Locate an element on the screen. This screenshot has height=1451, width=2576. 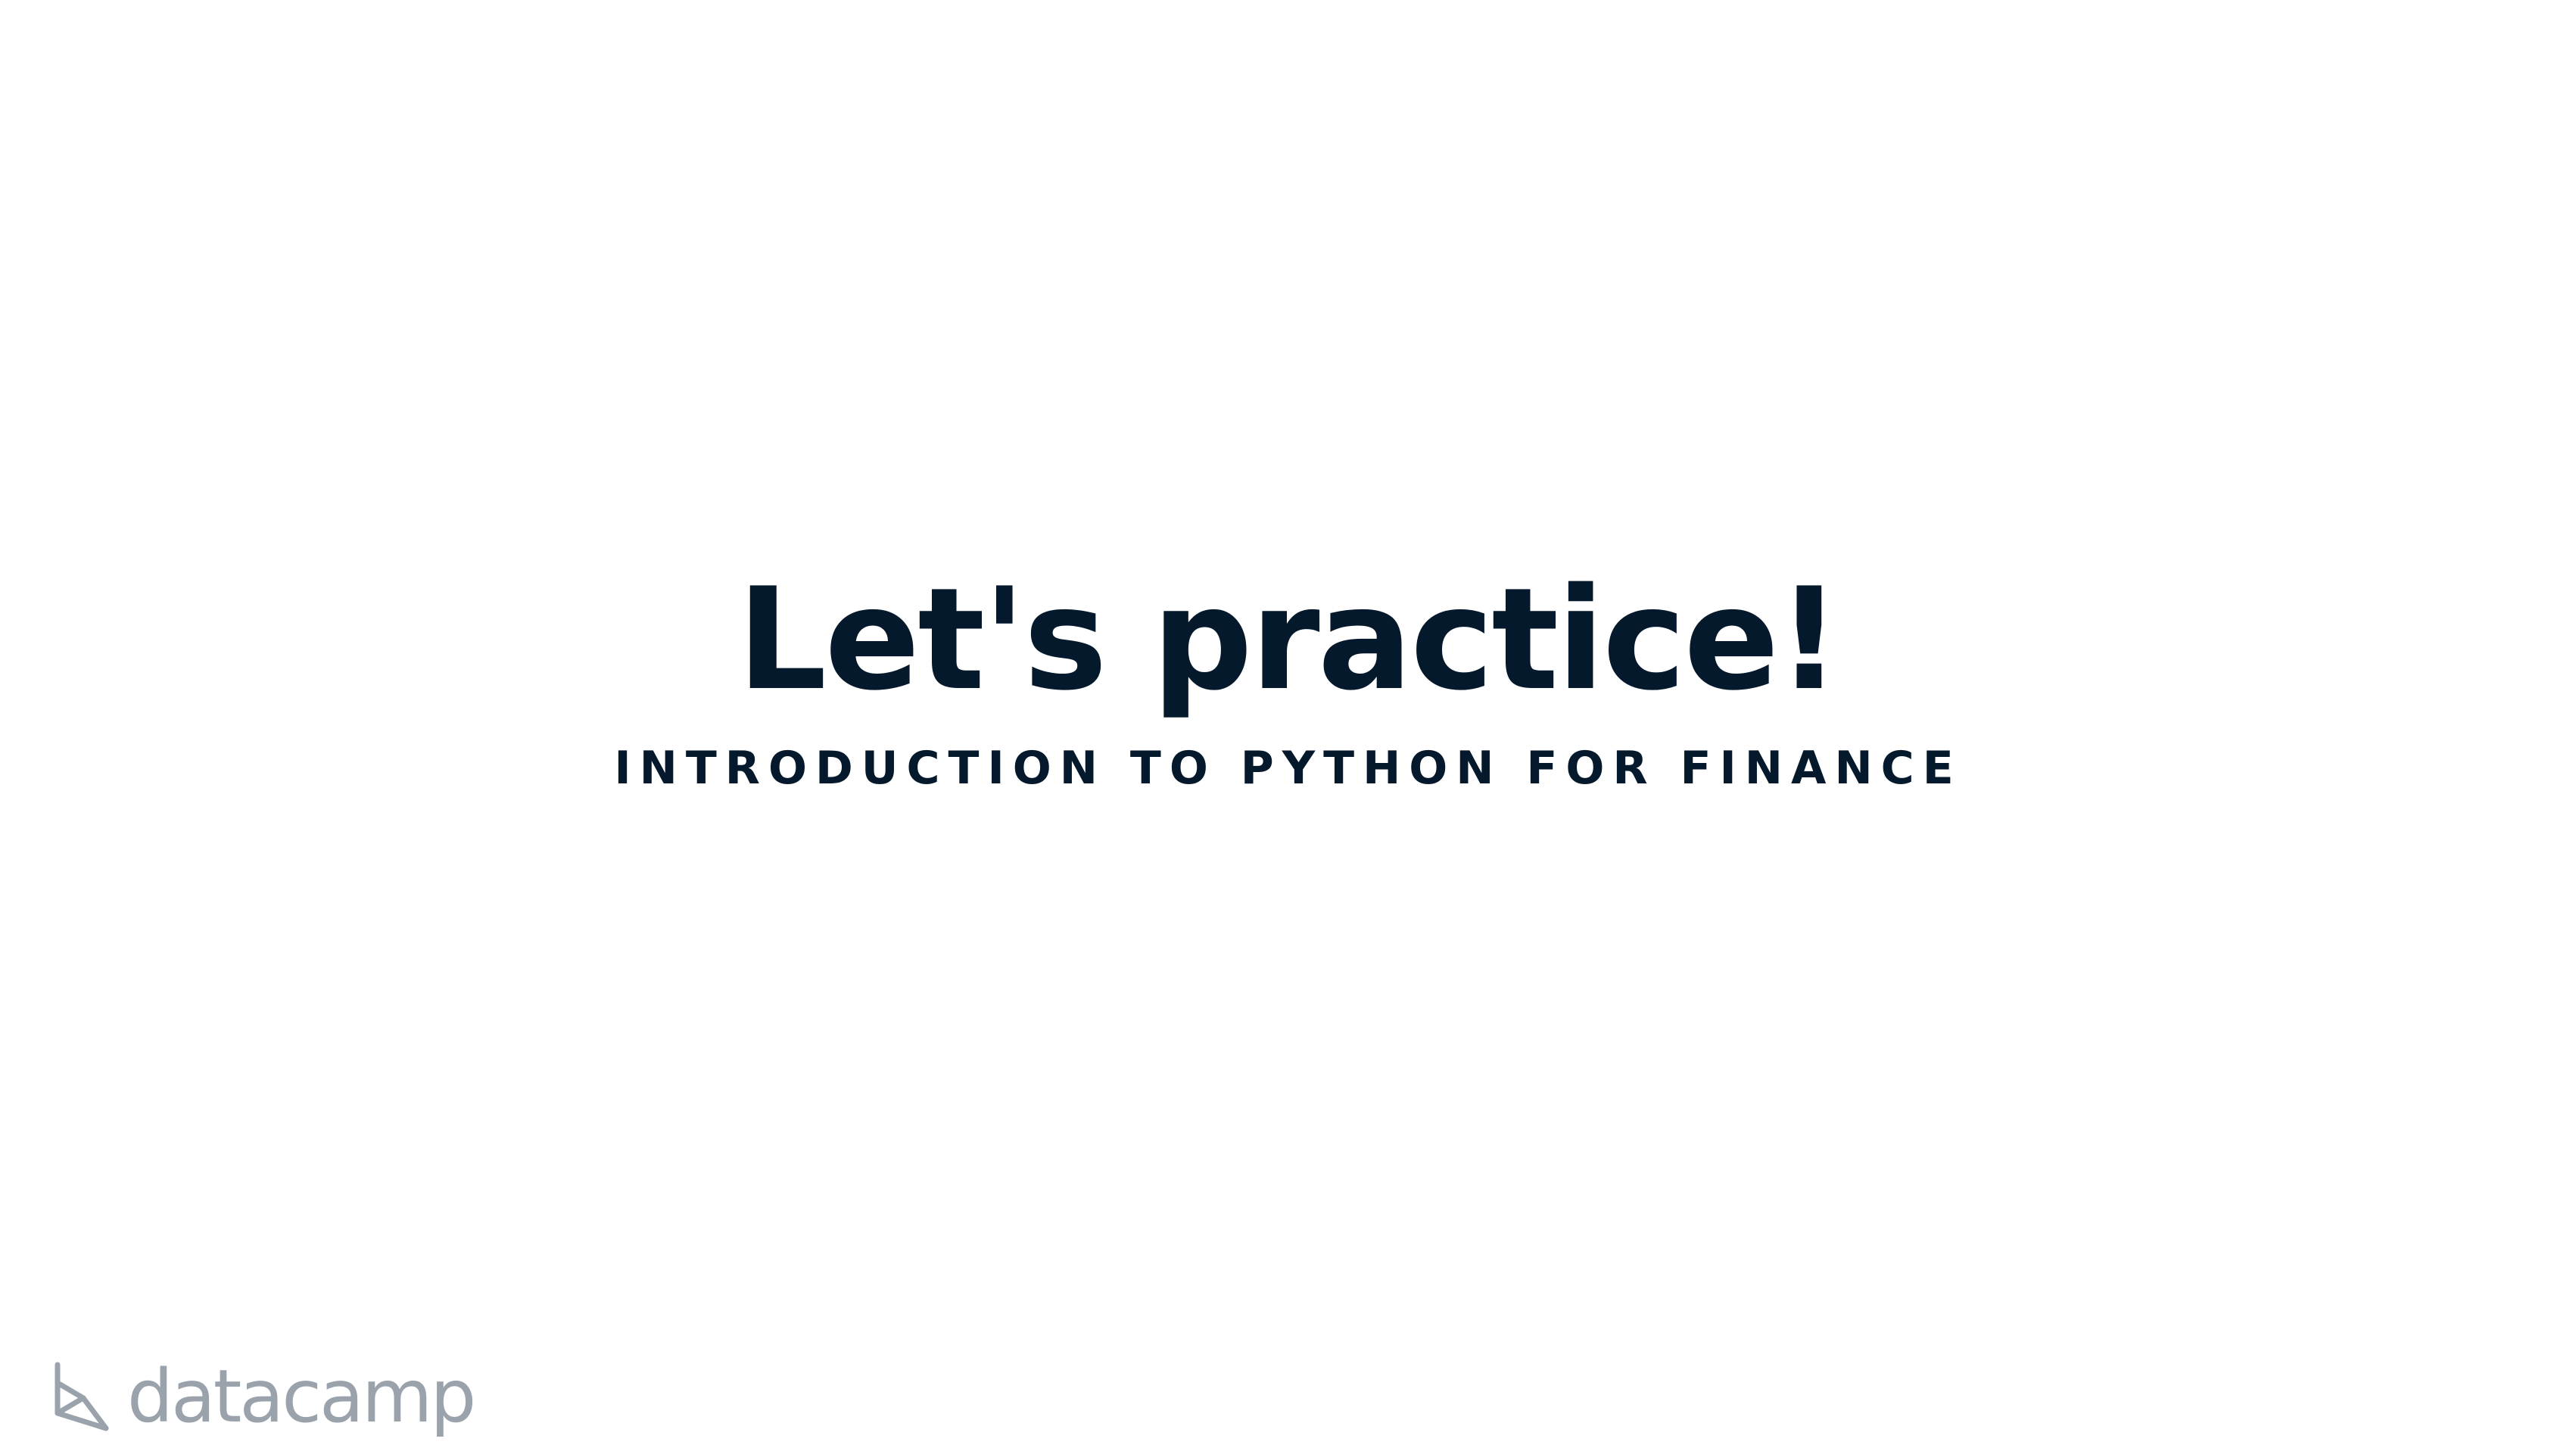
logo-text: datacamp is located at coordinates (301, 1396).